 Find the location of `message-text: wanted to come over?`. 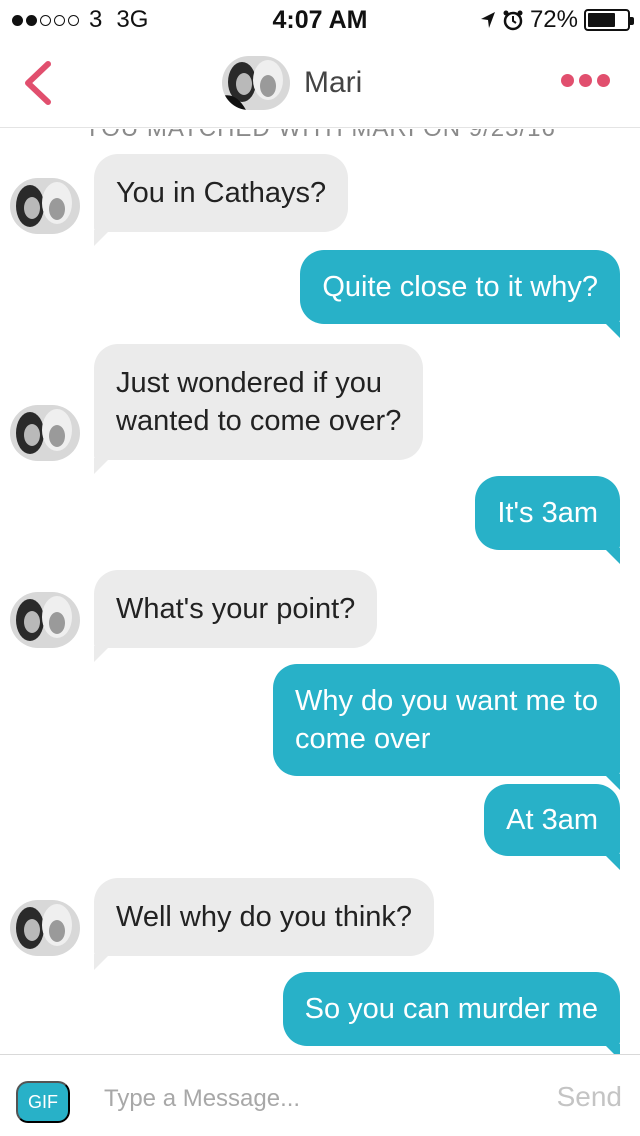

message-text: wanted to come over? is located at coordinates (259, 421).